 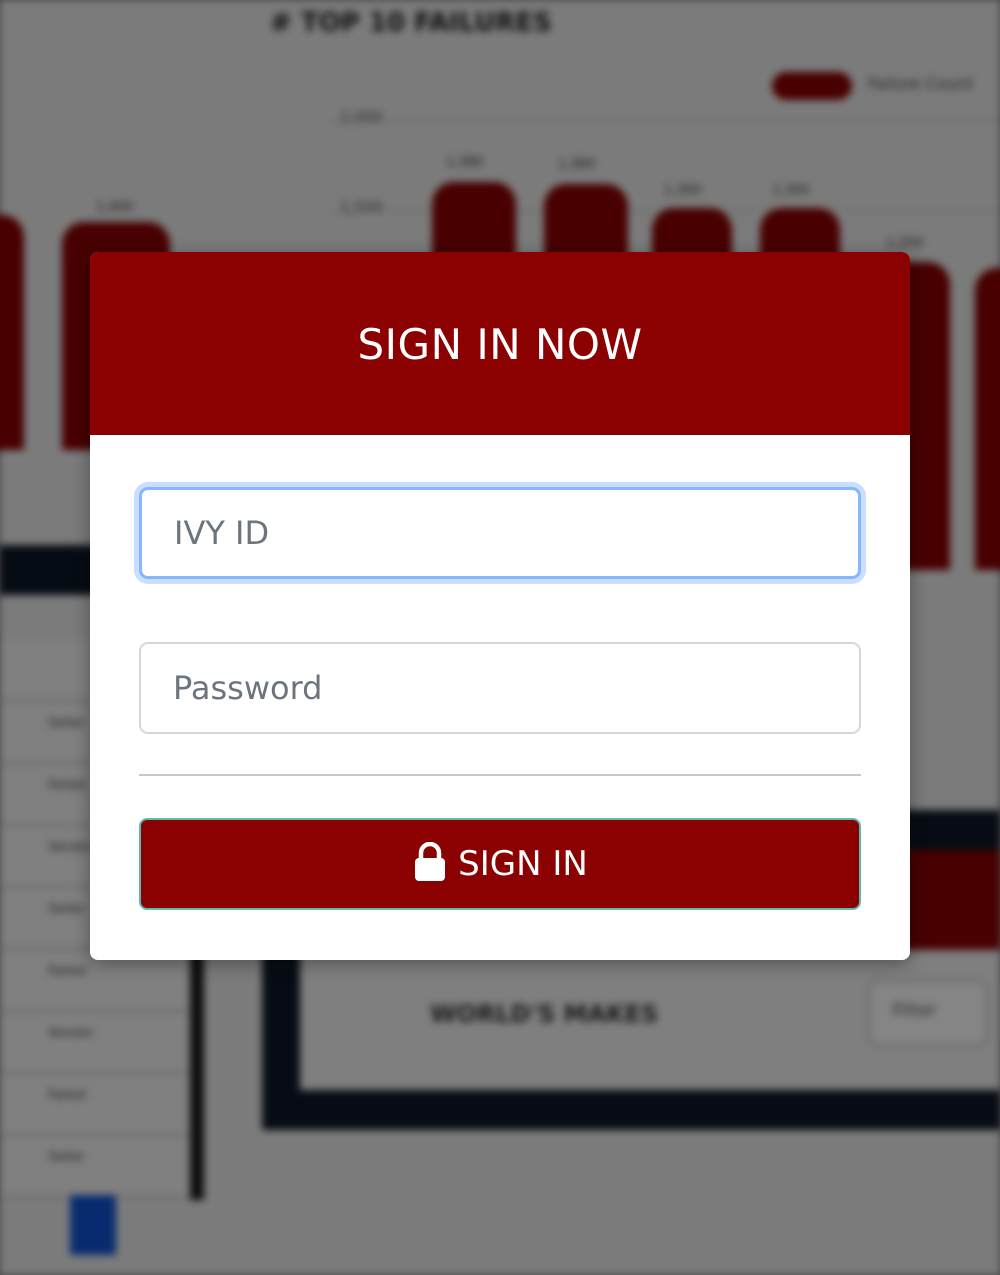 I want to click on modal-title: SIGN IN NOW, so click(x=500, y=344).